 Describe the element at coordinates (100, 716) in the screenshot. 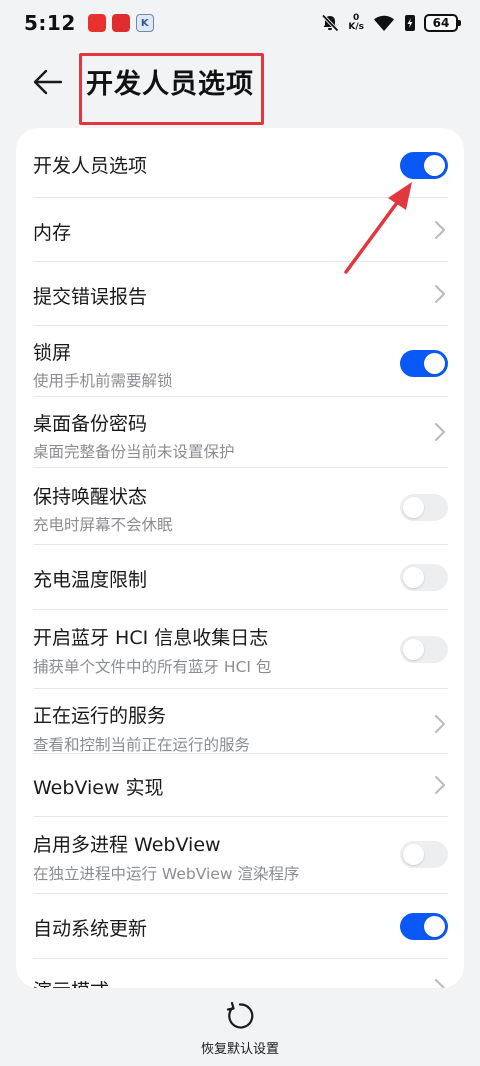

I see `setting-title: 正在运行的服务` at that location.